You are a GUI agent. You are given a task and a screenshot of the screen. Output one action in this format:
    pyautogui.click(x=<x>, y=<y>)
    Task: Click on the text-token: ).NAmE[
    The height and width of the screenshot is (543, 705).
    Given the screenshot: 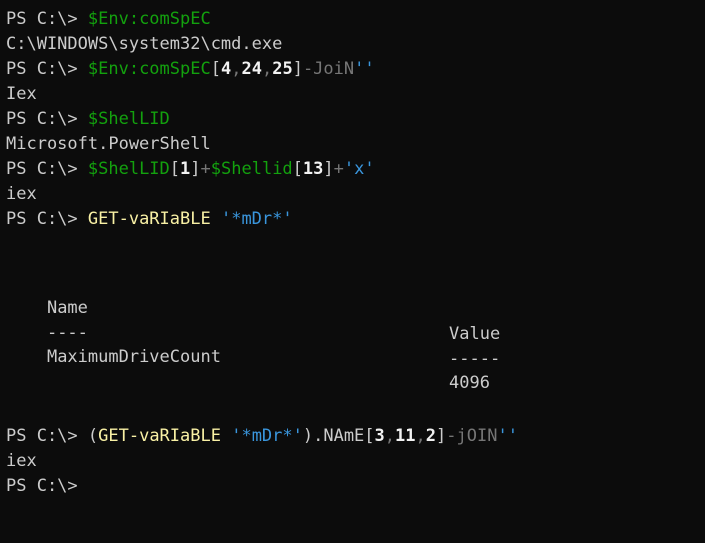 What is the action you would take?
    pyautogui.click(x=338, y=436)
    